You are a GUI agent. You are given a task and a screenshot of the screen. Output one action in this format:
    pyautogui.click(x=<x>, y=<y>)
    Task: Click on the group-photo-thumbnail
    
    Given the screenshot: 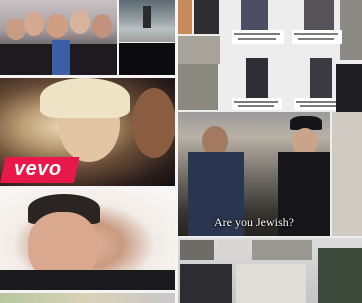 What is the action you would take?
    pyautogui.click(x=58, y=37)
    